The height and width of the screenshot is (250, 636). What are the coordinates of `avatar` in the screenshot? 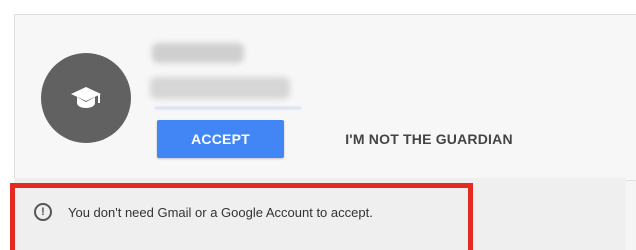 It's located at (86, 98).